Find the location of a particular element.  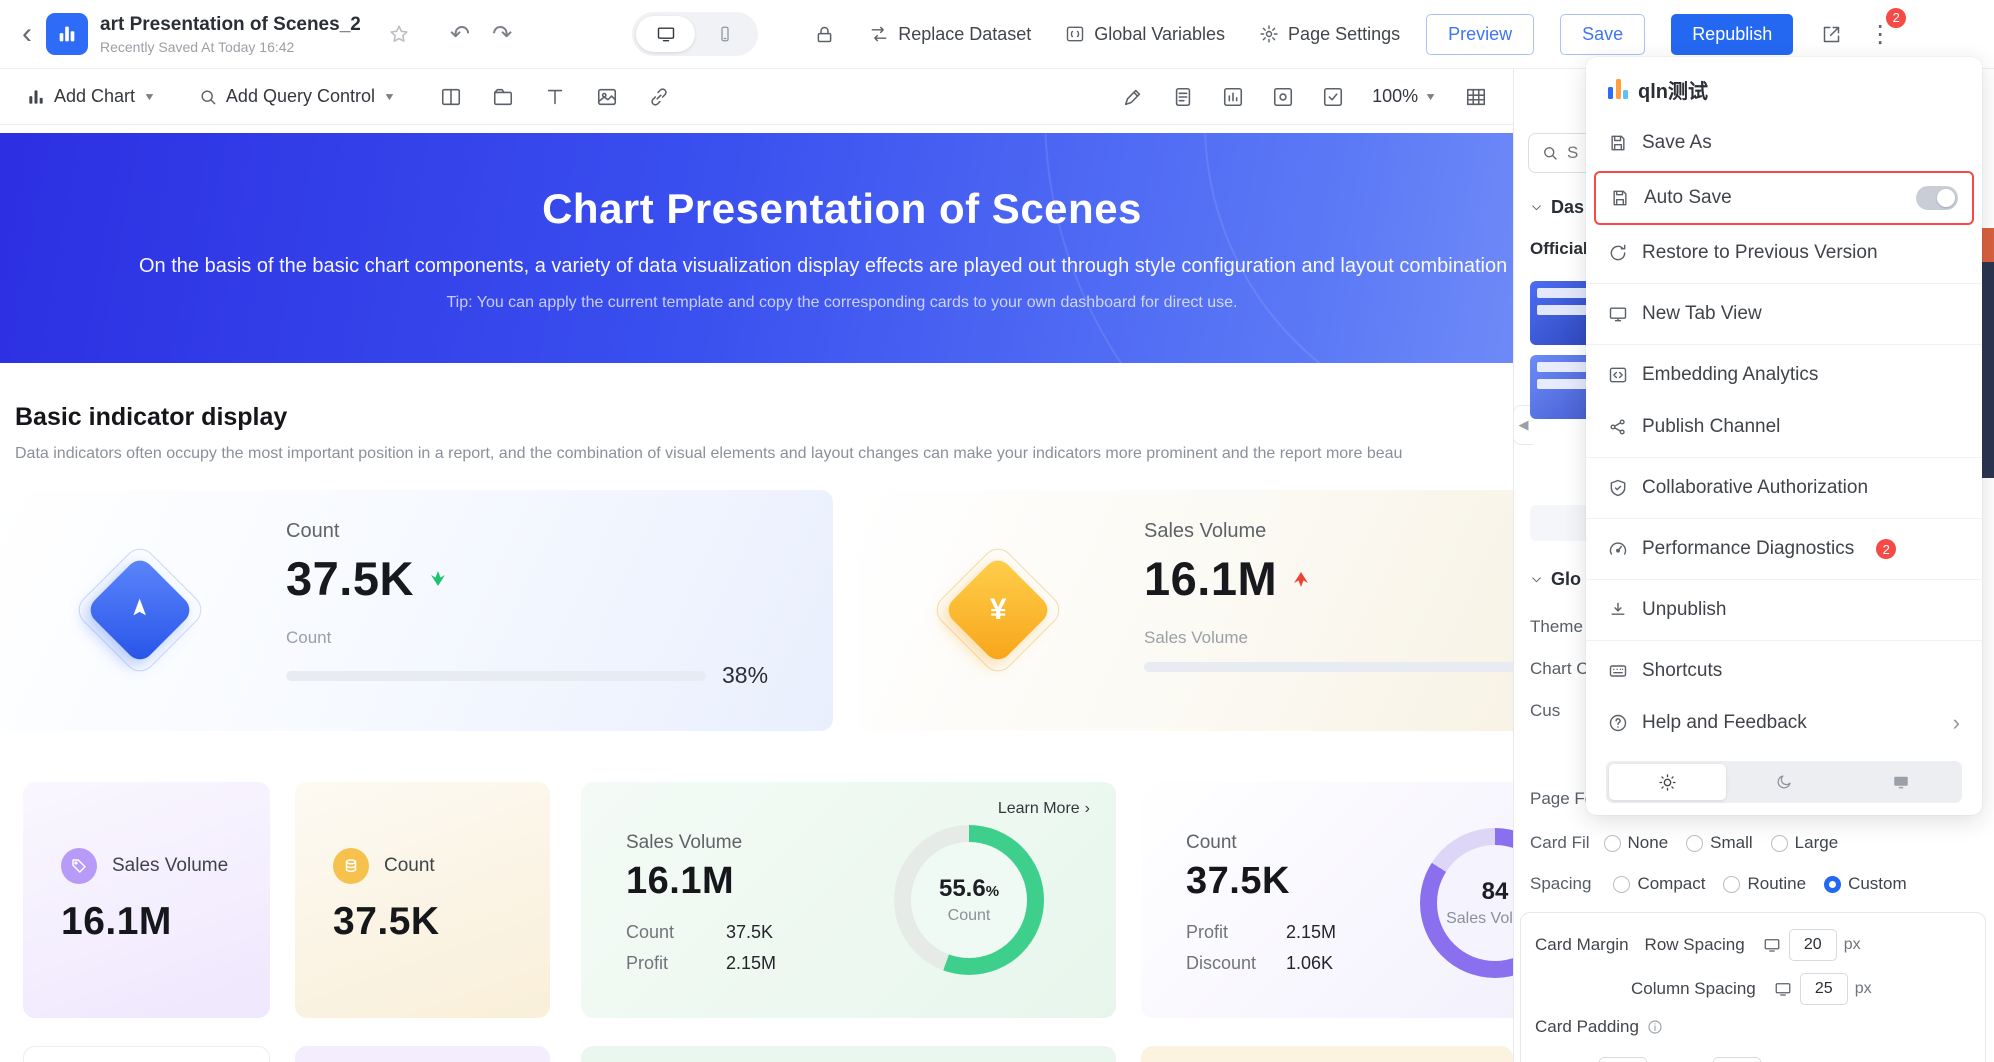

menu-header: qln测试 is located at coordinates (1784, 89).